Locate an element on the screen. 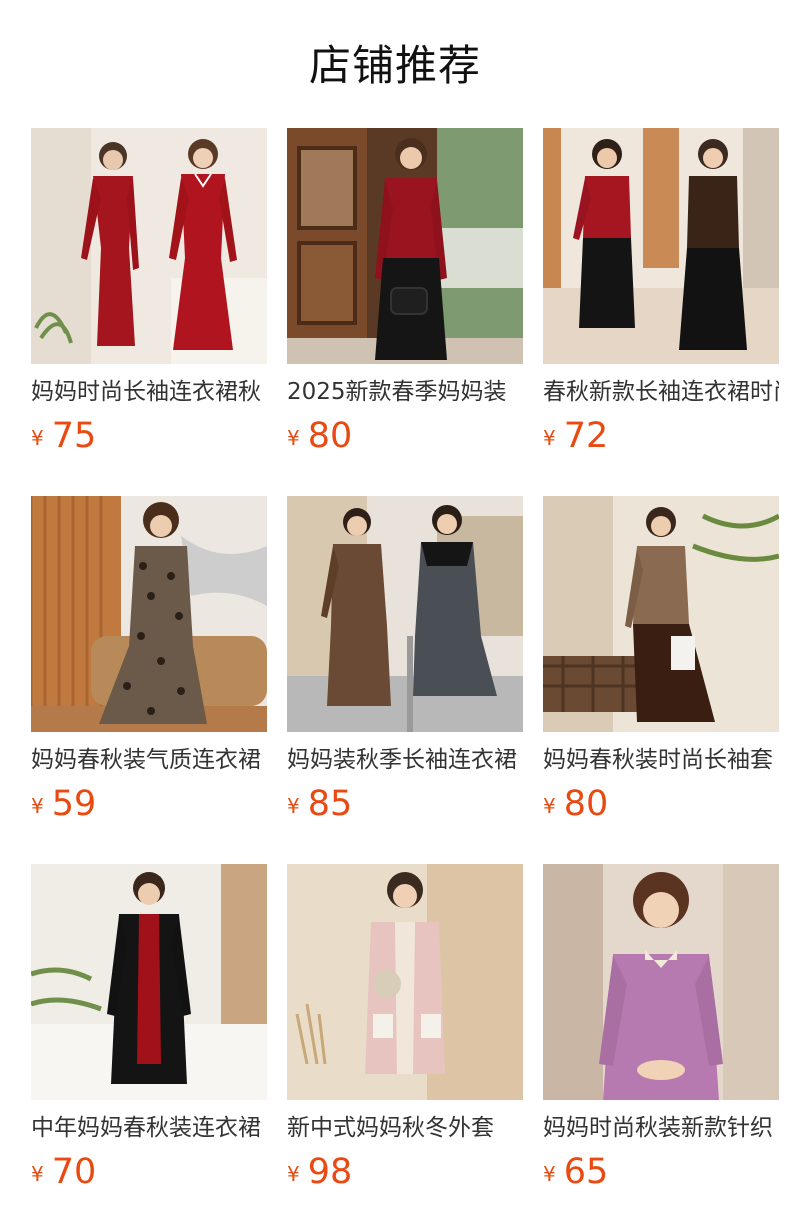 This screenshot has height=1232, width=790. product-price: ¥85 is located at coordinates (319, 804).